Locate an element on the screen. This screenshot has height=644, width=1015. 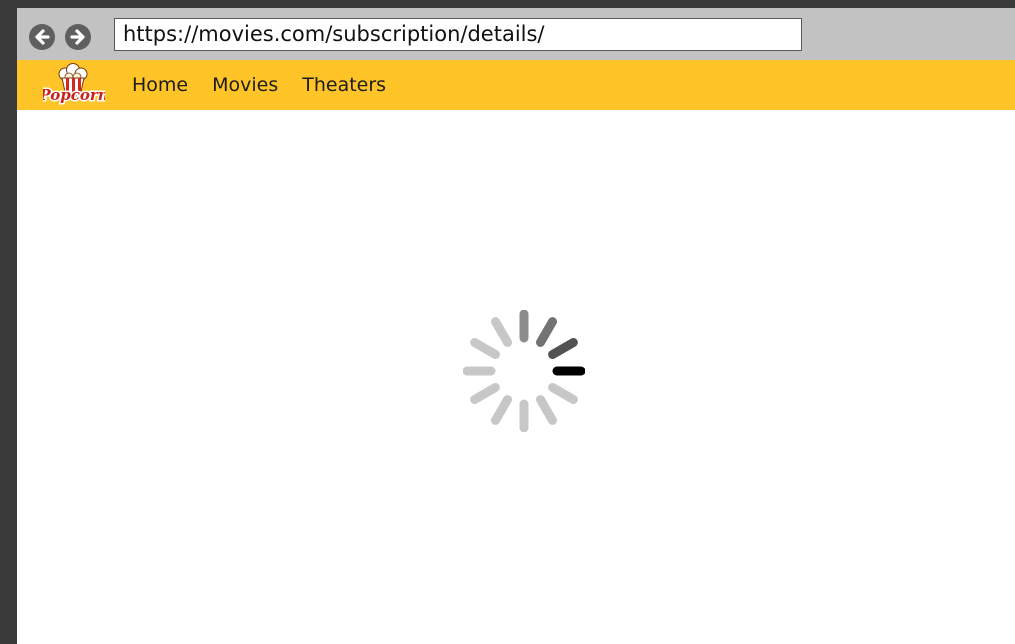
arrow-right-icon is located at coordinates (77, 37).